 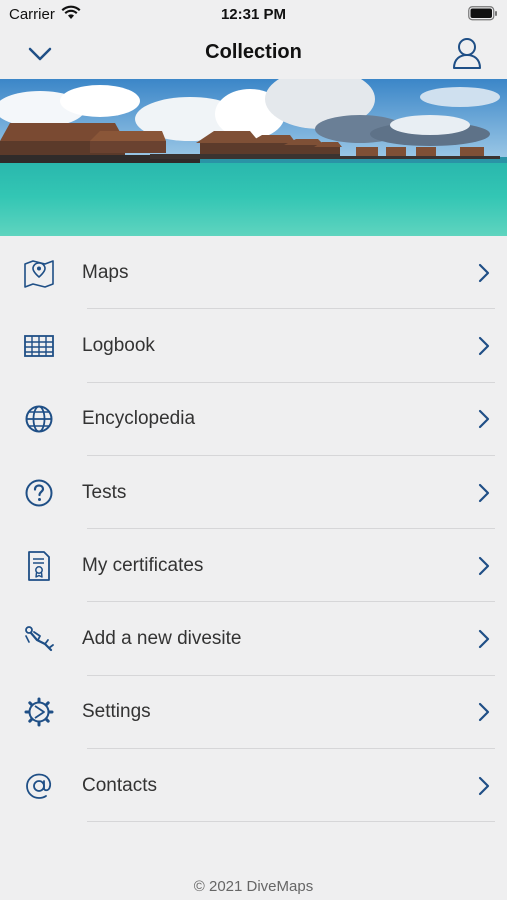 I want to click on menu-item-encyclopedia: Encyclopedia, so click(x=253, y=419).